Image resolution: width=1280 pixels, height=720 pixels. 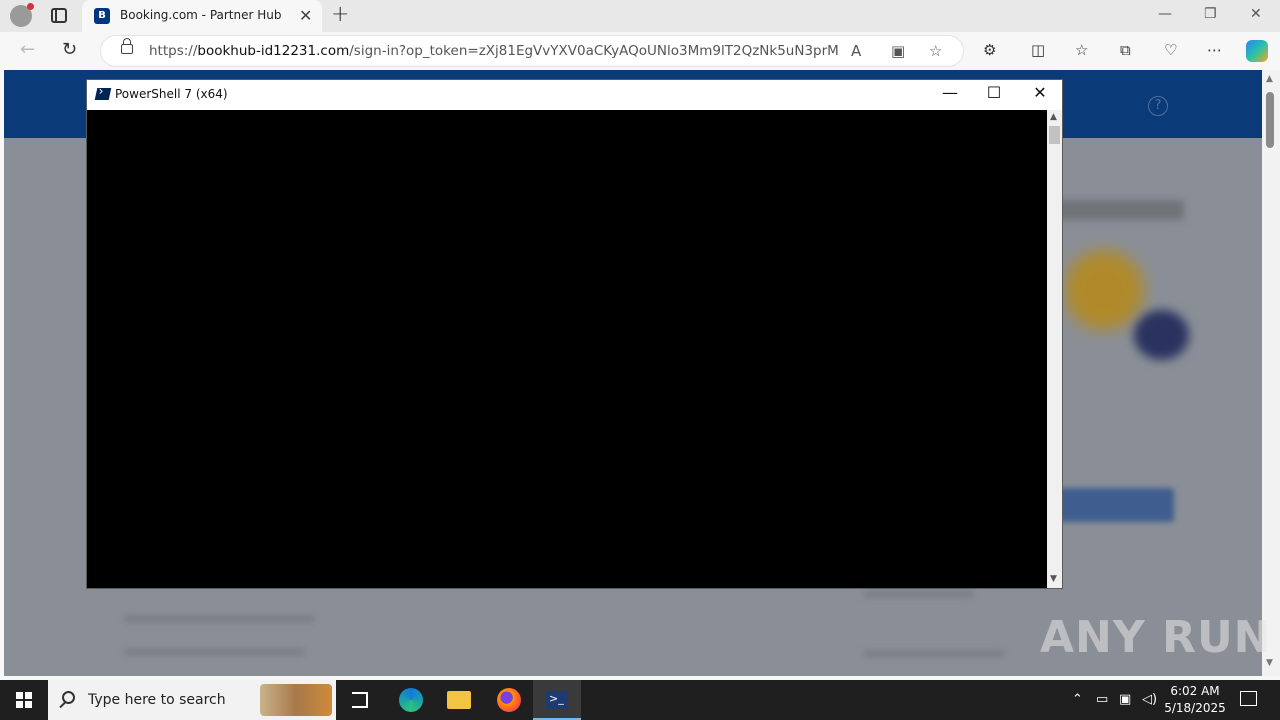 What do you see at coordinates (950, 92) in the screenshot?
I see `ps-minimize-button: —` at bounding box center [950, 92].